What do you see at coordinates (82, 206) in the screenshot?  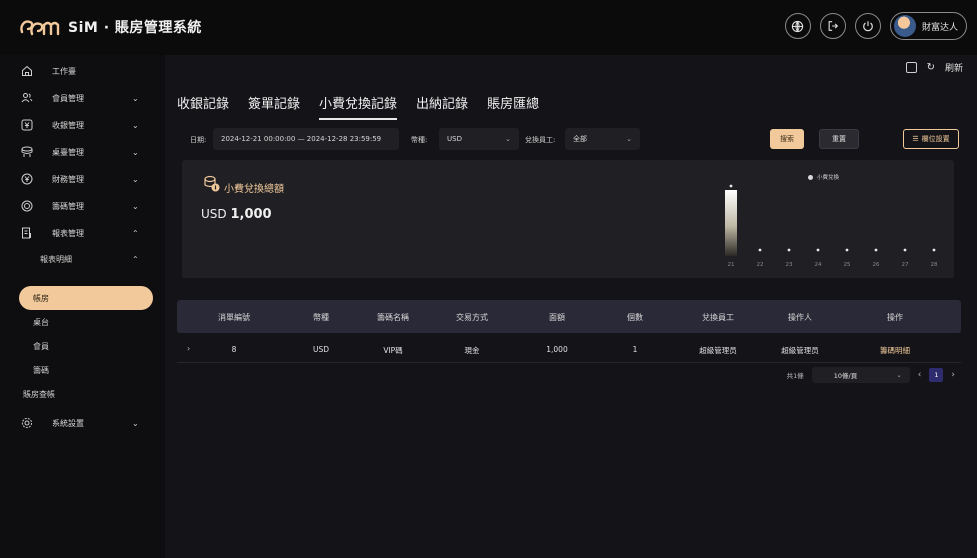 I see `sidebar-item-chips: 籌碼管理 ⌄` at bounding box center [82, 206].